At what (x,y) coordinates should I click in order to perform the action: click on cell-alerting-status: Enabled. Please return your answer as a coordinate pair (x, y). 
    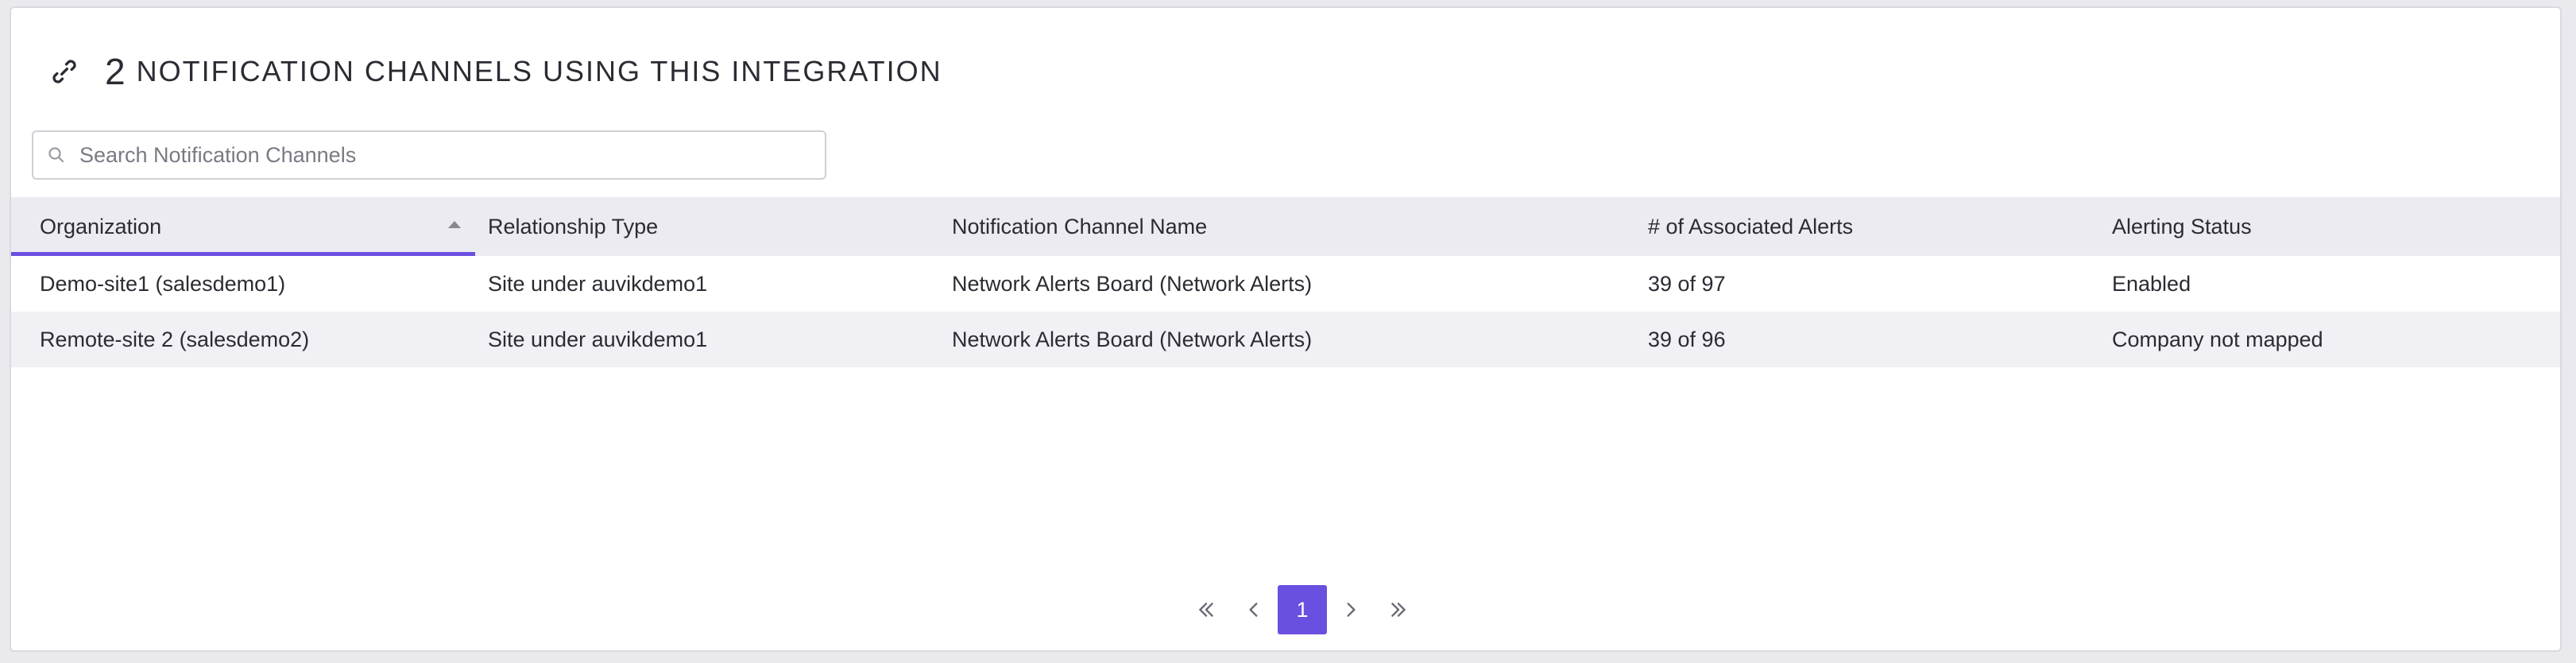
    Looking at the image, I should click on (2151, 283).